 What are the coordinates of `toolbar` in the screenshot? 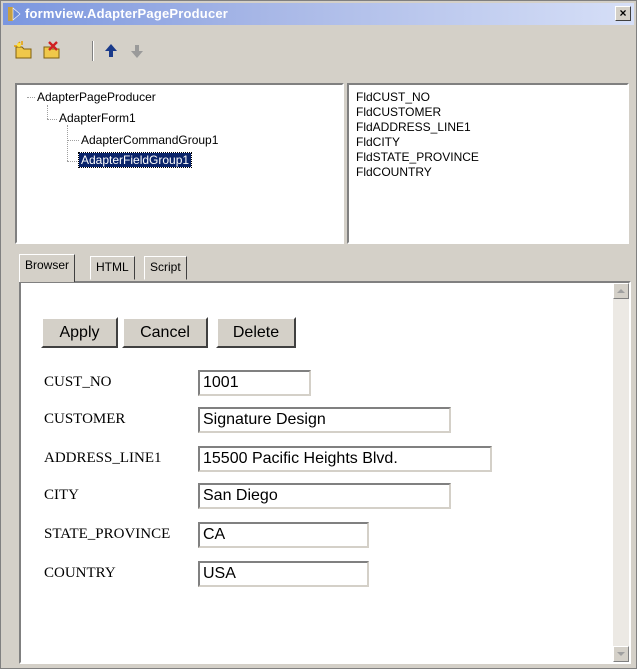 It's located at (318, 52).